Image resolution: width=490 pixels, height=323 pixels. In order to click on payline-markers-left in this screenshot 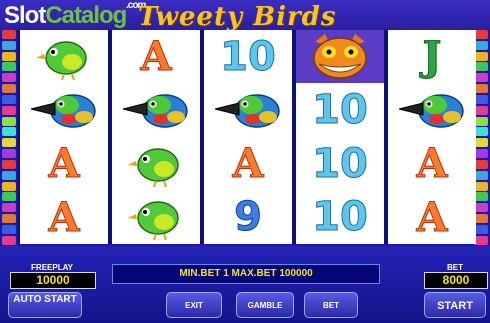, I will do `click(9, 137)`.